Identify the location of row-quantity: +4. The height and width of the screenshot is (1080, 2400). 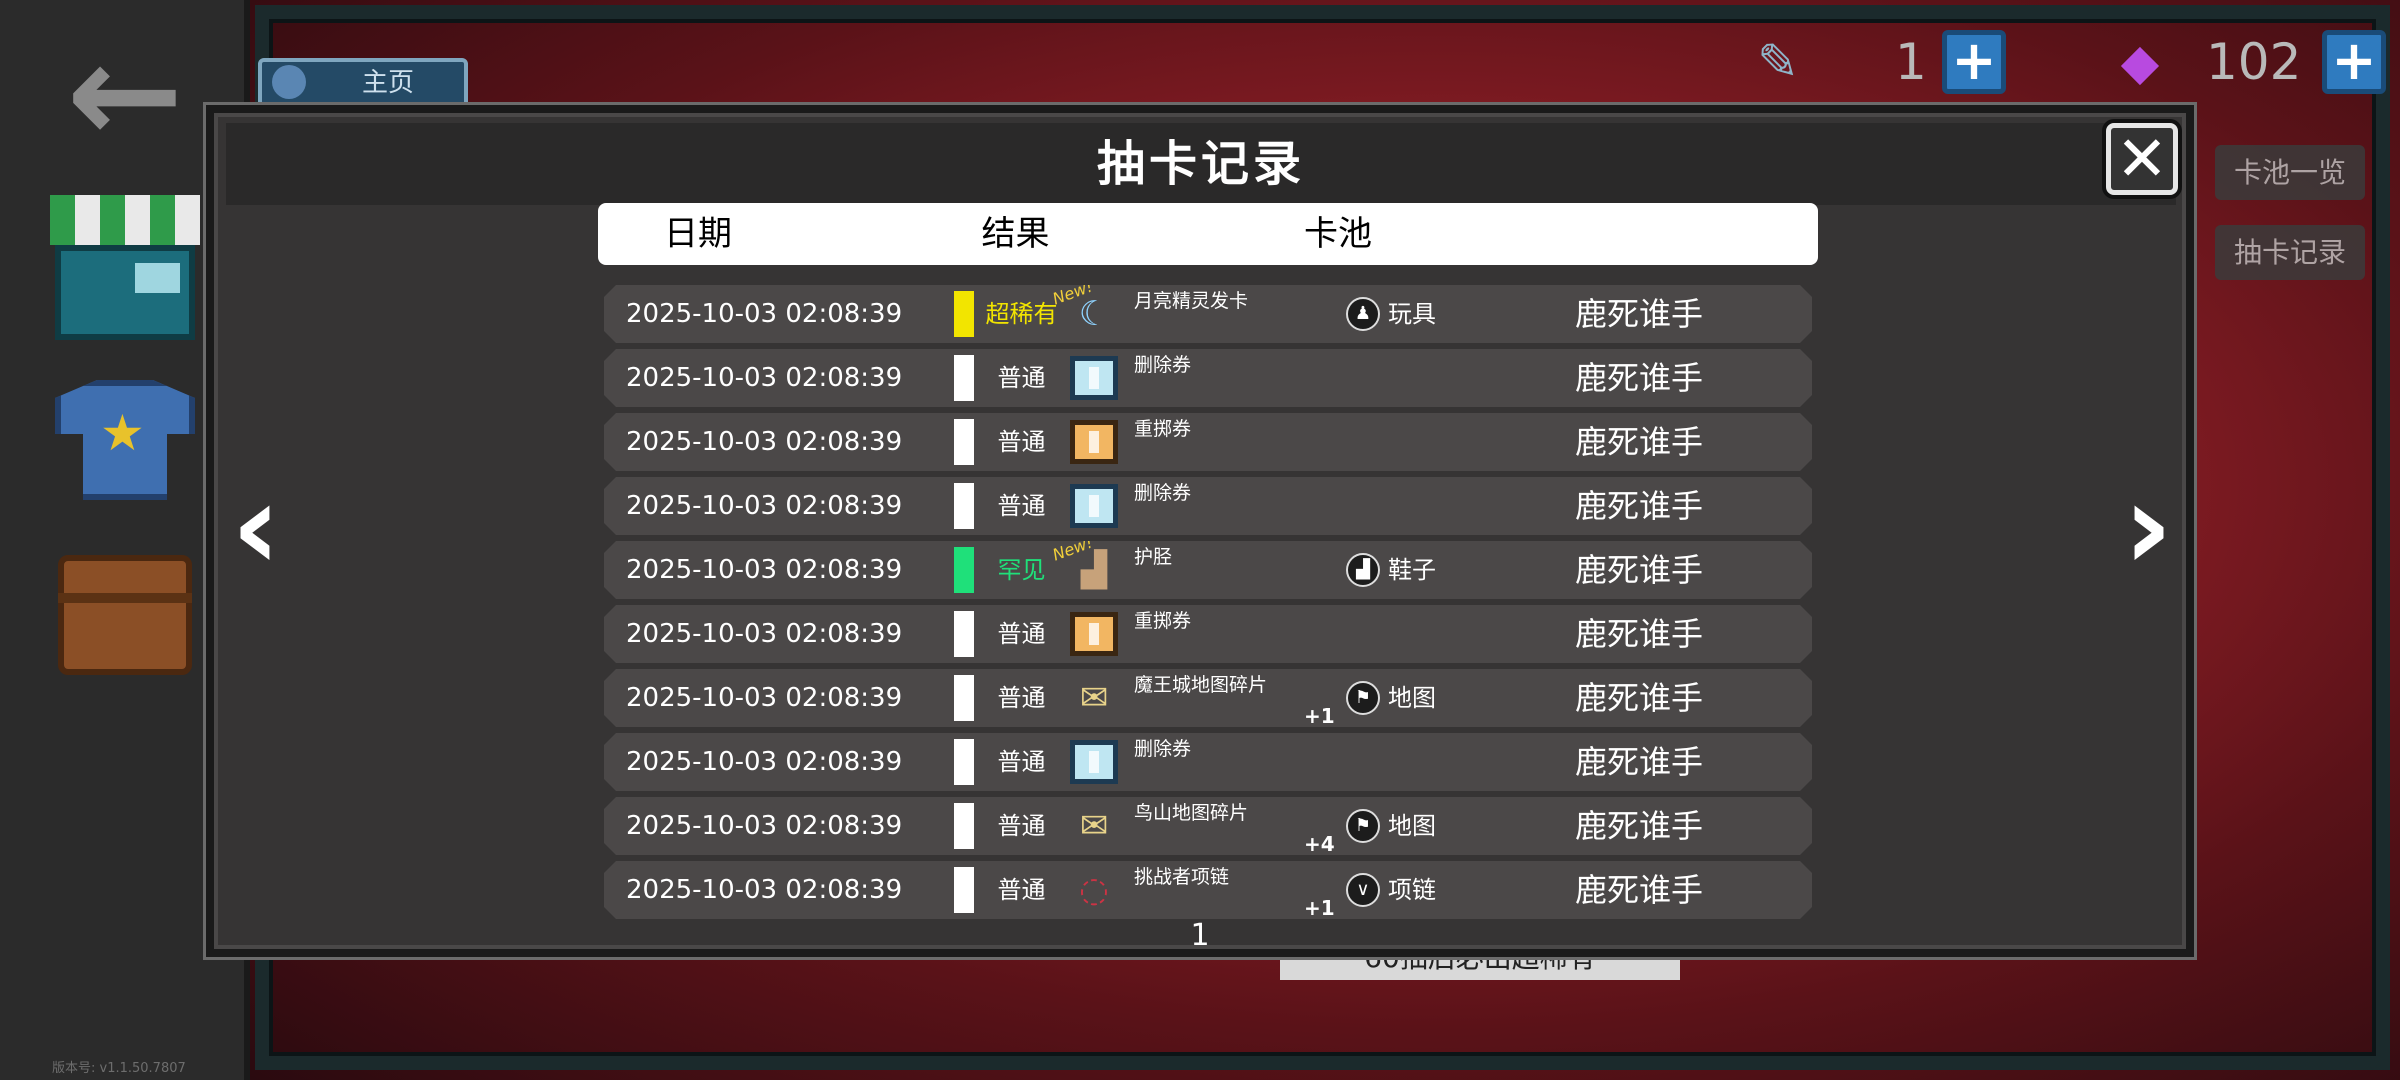
(1319, 844).